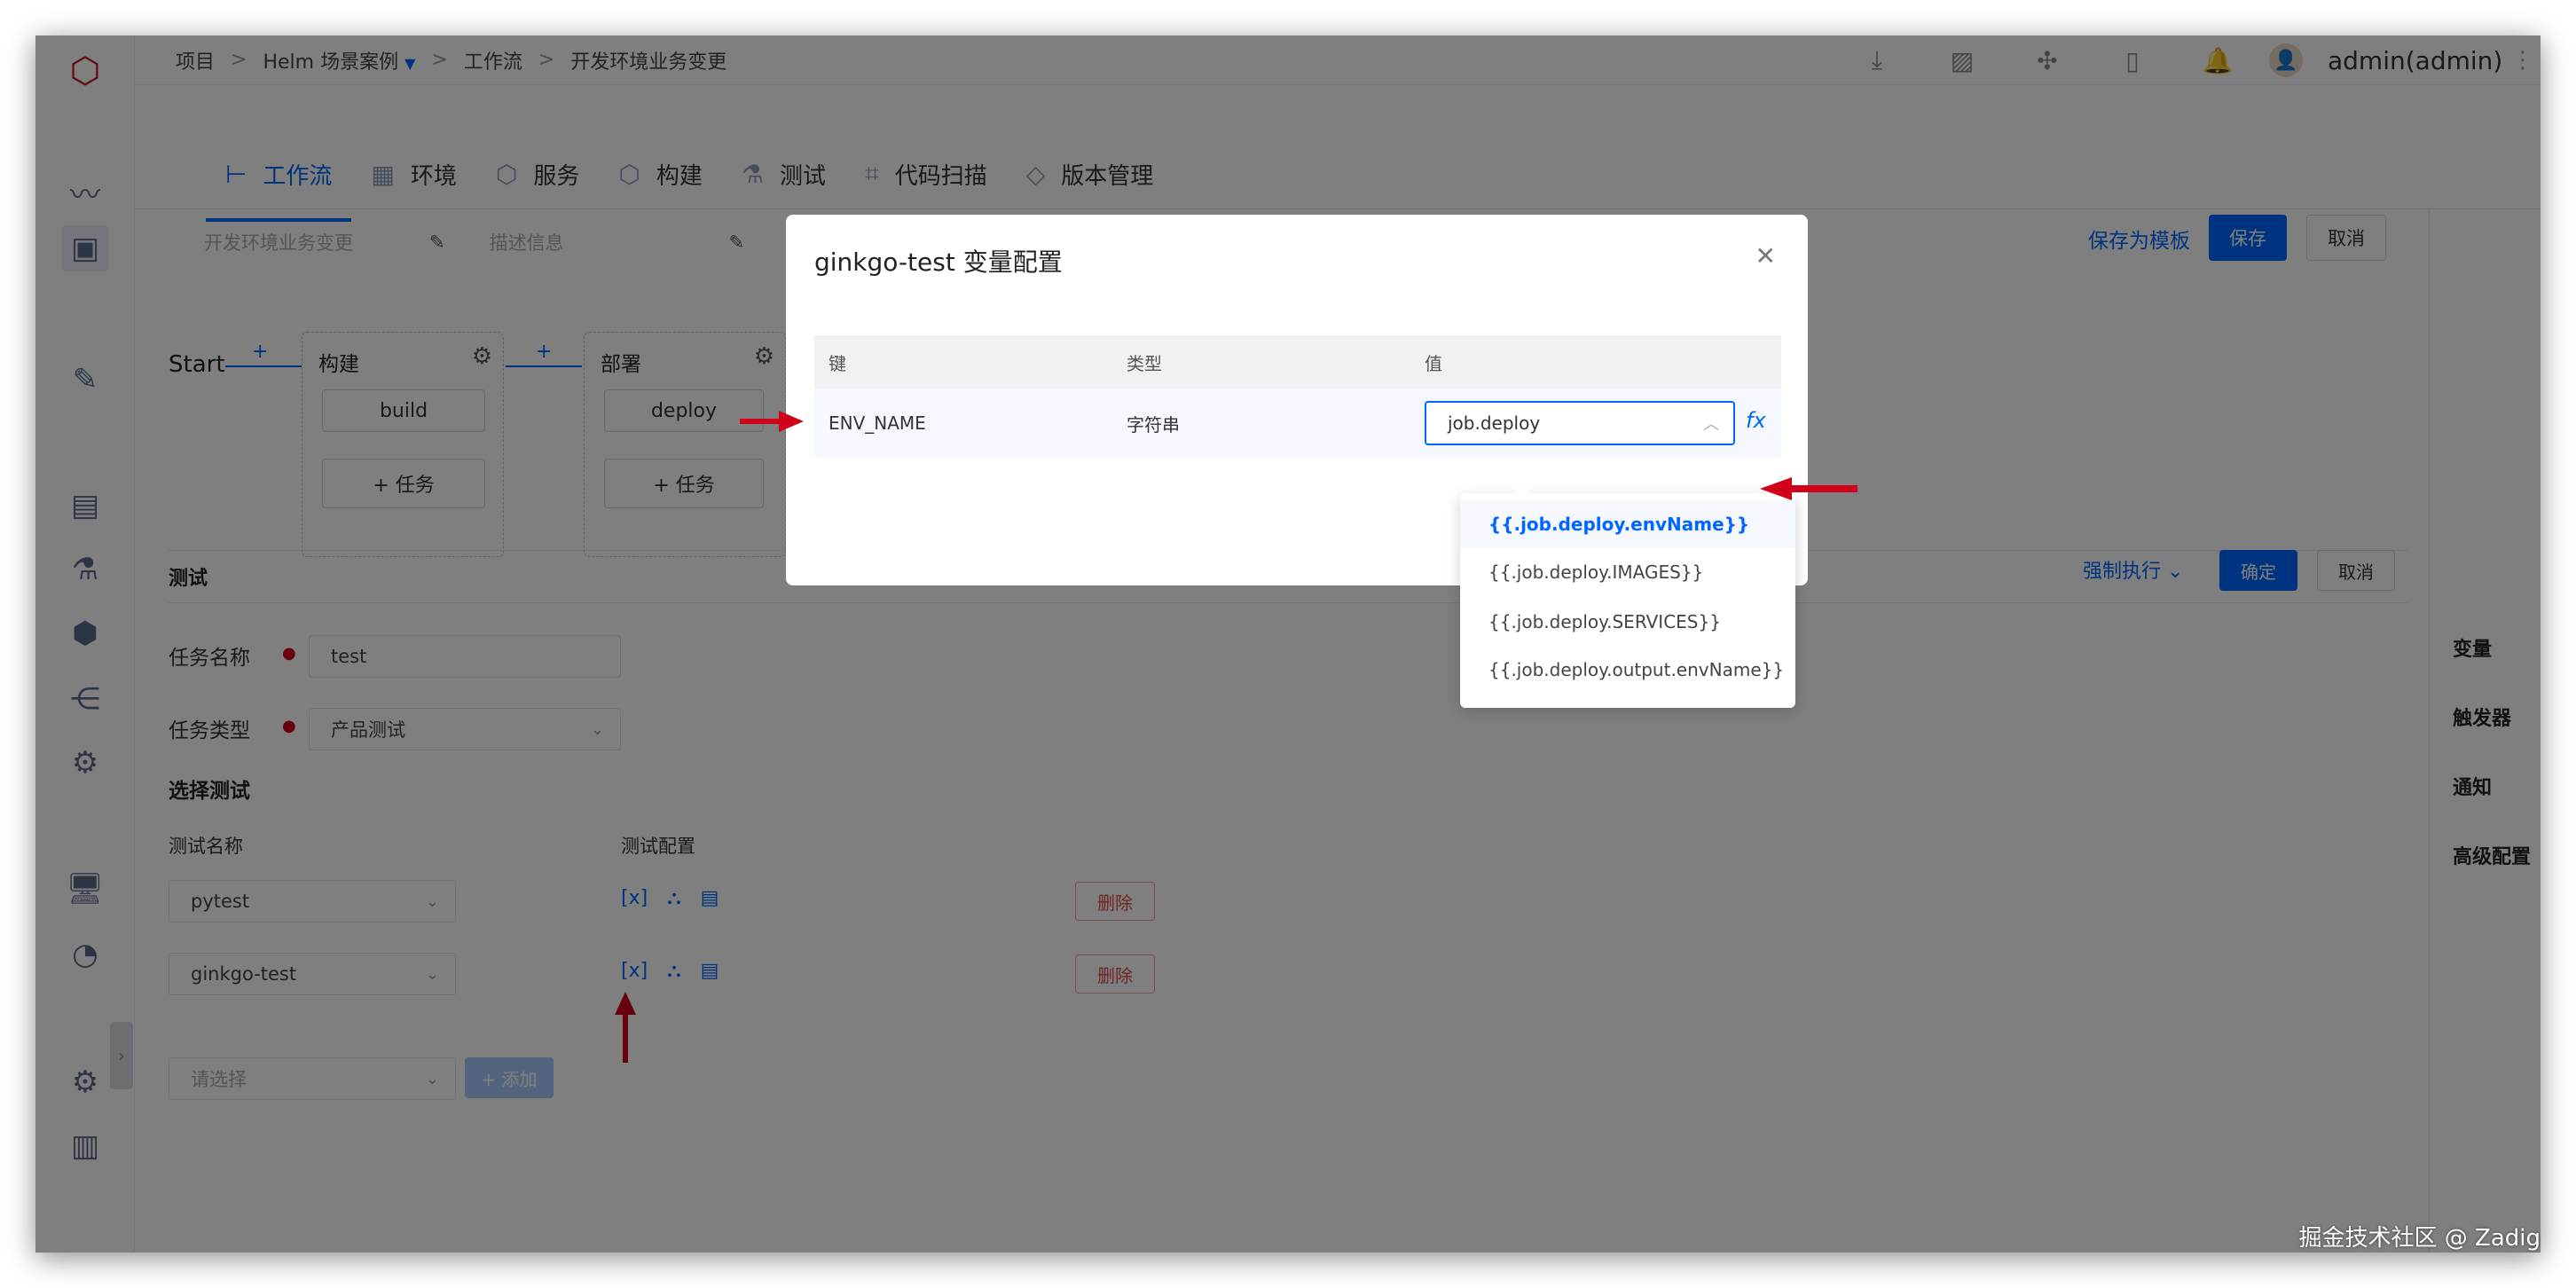 Image resolution: width=2576 pixels, height=1288 pixels. Describe the element at coordinates (1627, 622) in the screenshot. I see `option-services: {{.job.deploy.SERVICES}}` at that location.